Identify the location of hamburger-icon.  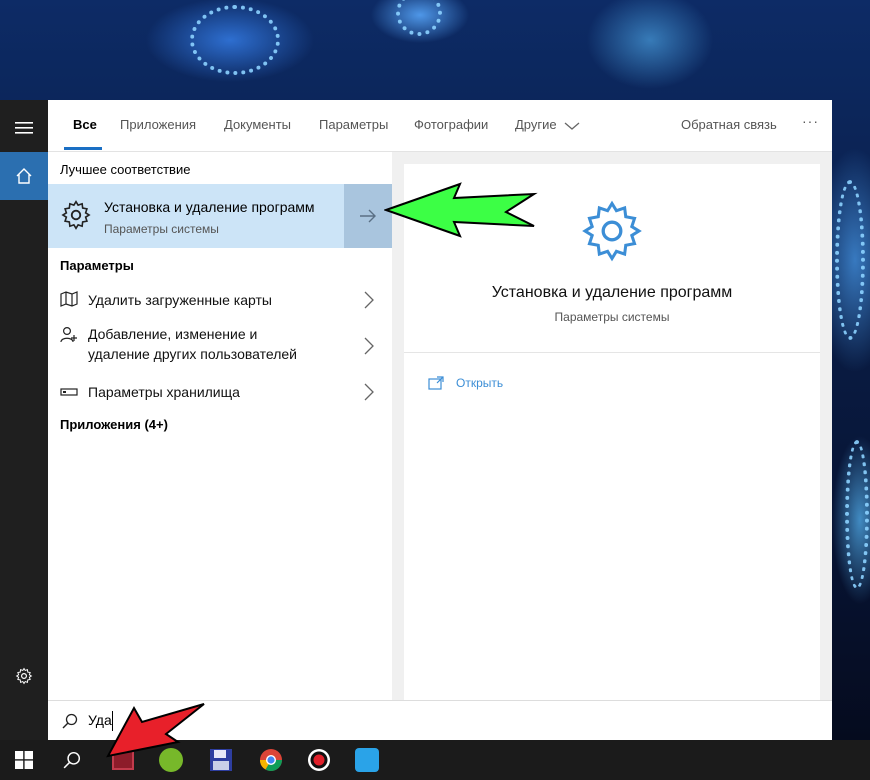
(24, 128).